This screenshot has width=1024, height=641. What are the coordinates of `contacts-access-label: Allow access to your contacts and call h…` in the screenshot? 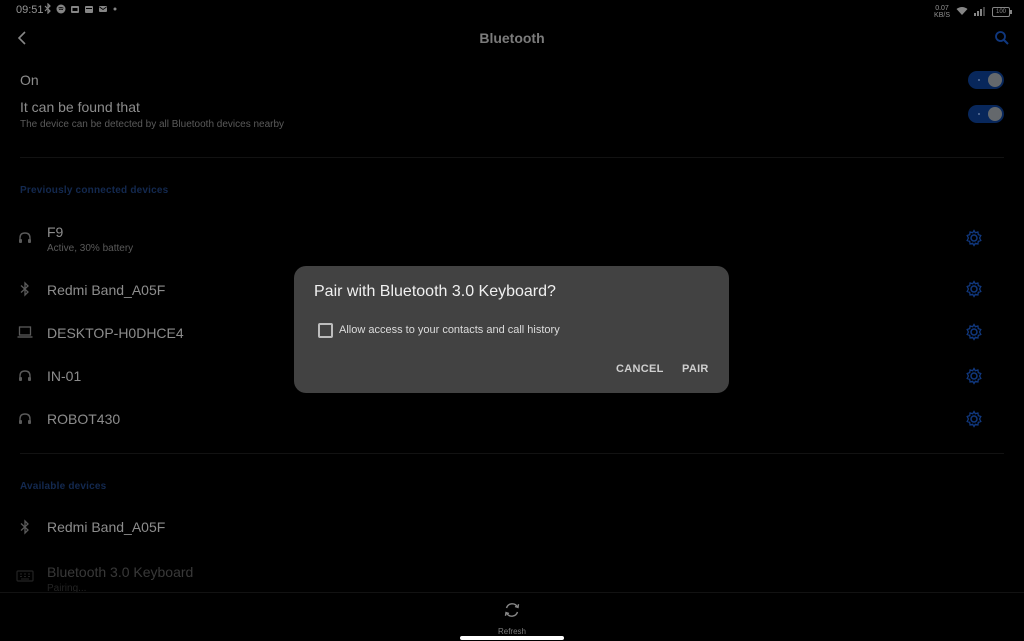 It's located at (449, 330).